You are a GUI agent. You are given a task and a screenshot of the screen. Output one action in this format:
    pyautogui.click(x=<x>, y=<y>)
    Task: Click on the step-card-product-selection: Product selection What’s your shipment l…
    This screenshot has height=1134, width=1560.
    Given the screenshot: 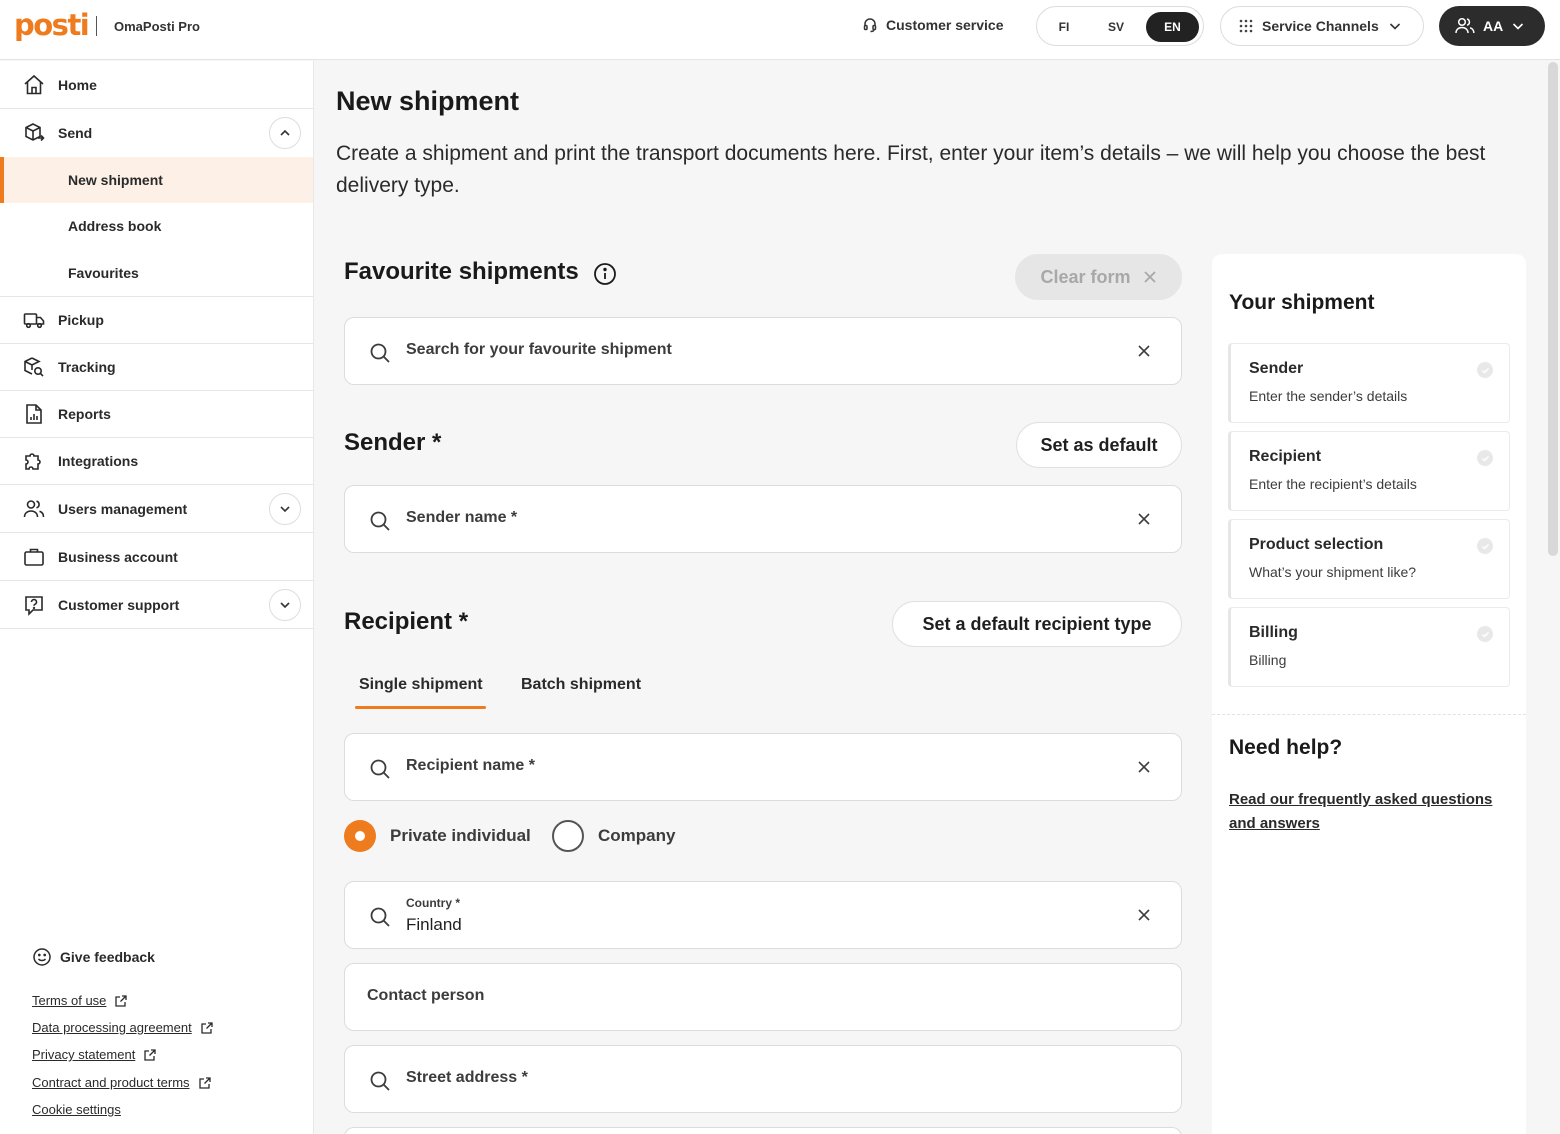 What is the action you would take?
    pyautogui.click(x=1369, y=559)
    